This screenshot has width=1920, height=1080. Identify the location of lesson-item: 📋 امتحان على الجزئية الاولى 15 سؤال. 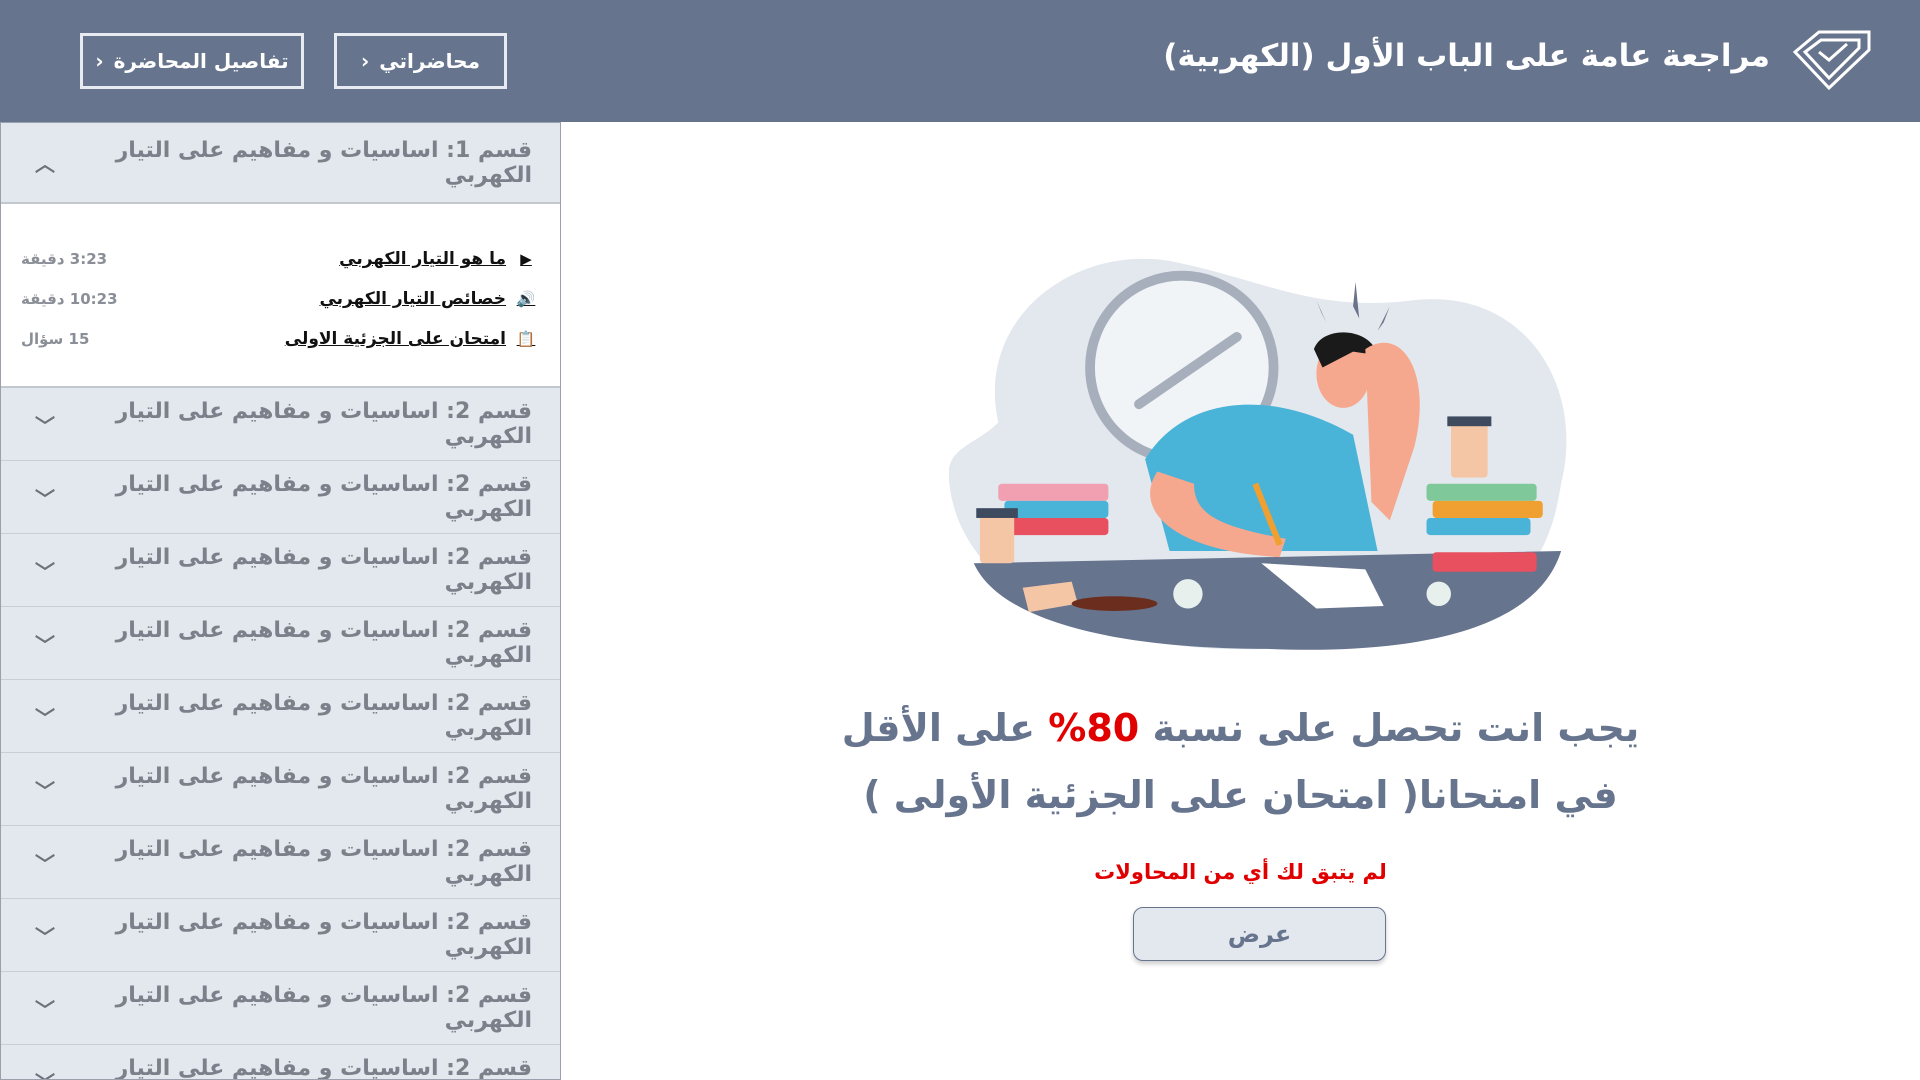
(280, 339).